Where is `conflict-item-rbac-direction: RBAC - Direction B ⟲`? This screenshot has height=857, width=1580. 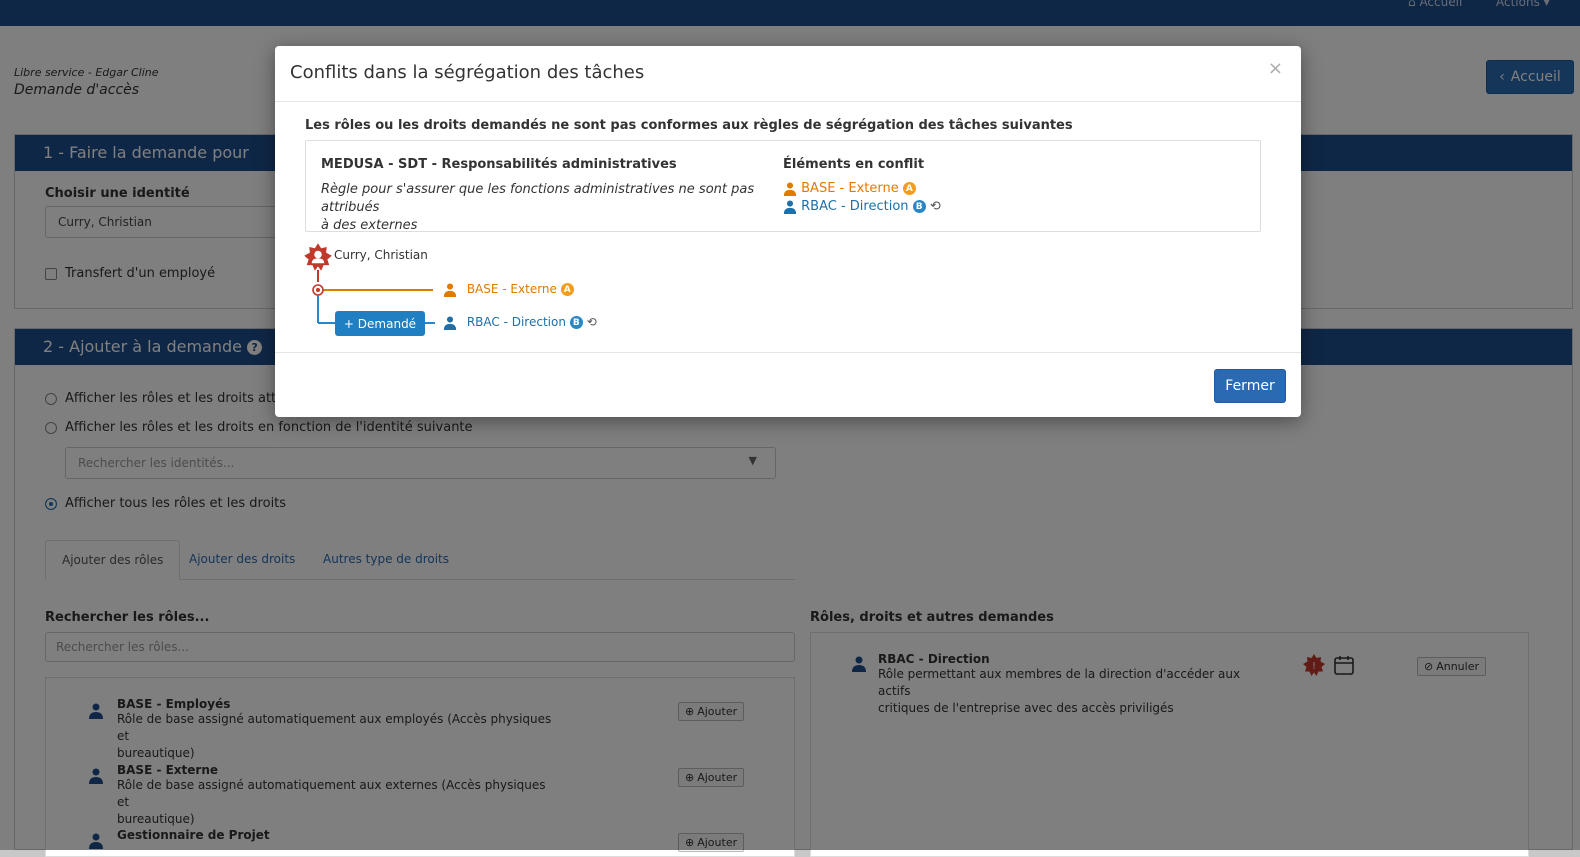 conflict-item-rbac-direction: RBAC - Direction B ⟲ is located at coordinates (862, 206).